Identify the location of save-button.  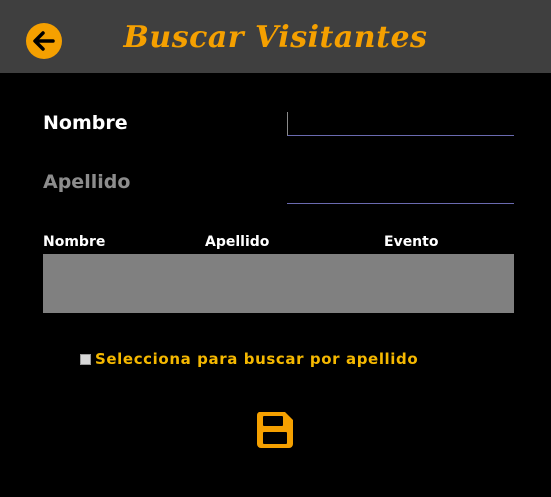
(275, 430).